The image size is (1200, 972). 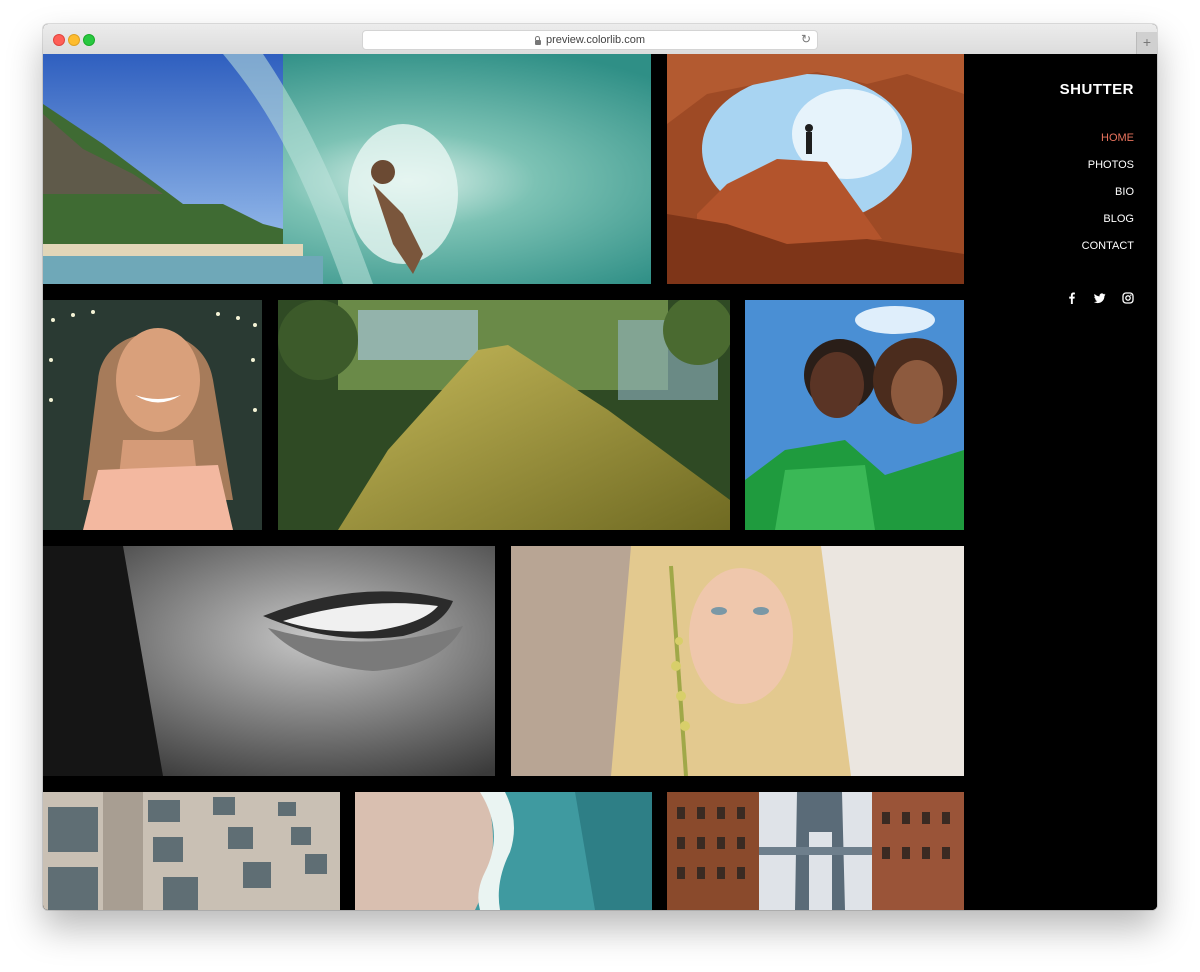 I want to click on new-tab-button: +, so click(x=1146, y=43).